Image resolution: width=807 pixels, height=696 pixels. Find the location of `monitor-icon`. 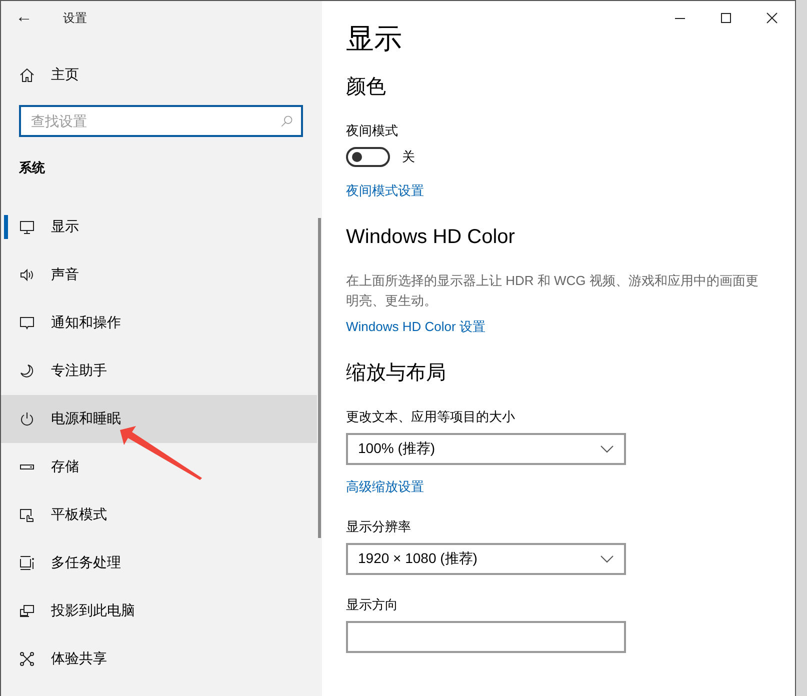

monitor-icon is located at coordinates (27, 227).